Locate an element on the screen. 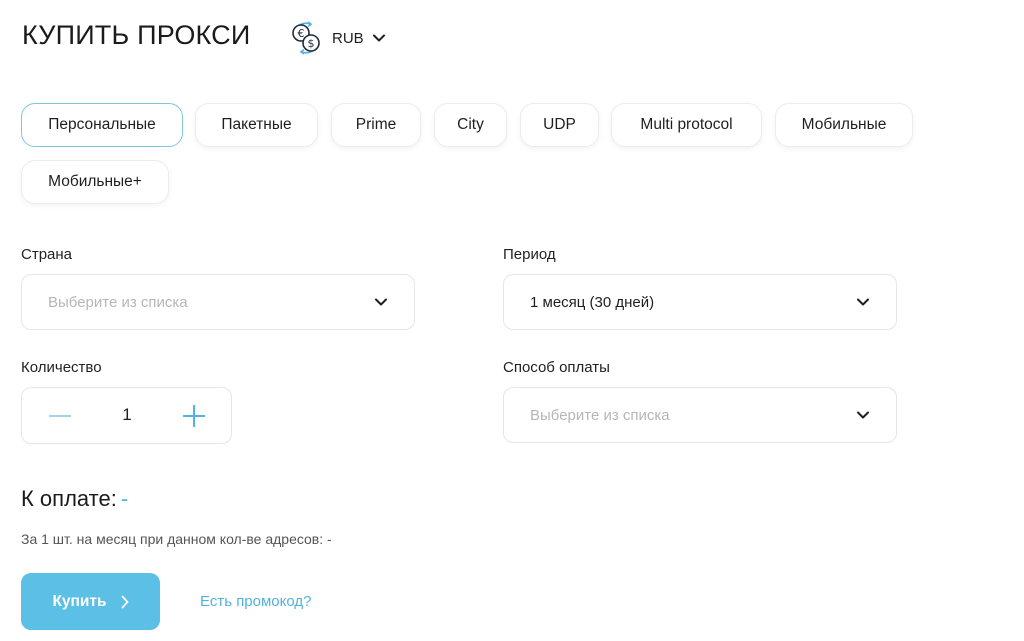 The image size is (1024, 641). tab-label: Мобильные+ is located at coordinates (95, 181).